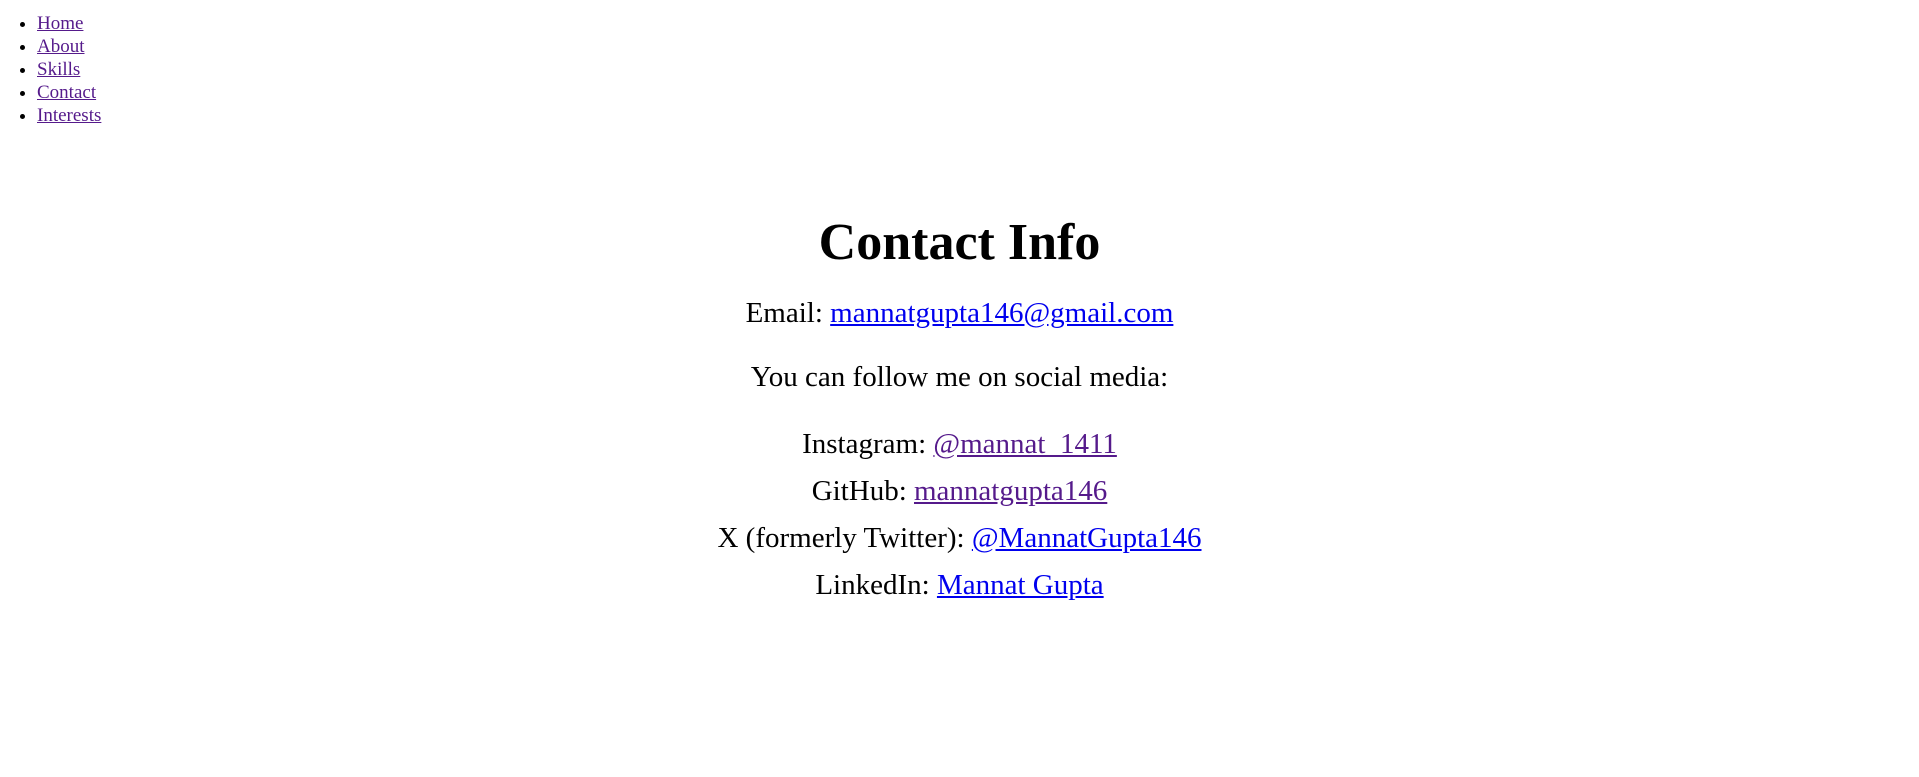 The height and width of the screenshot is (777, 1919). I want to click on github-link: mannatgupta146, so click(1010, 491).